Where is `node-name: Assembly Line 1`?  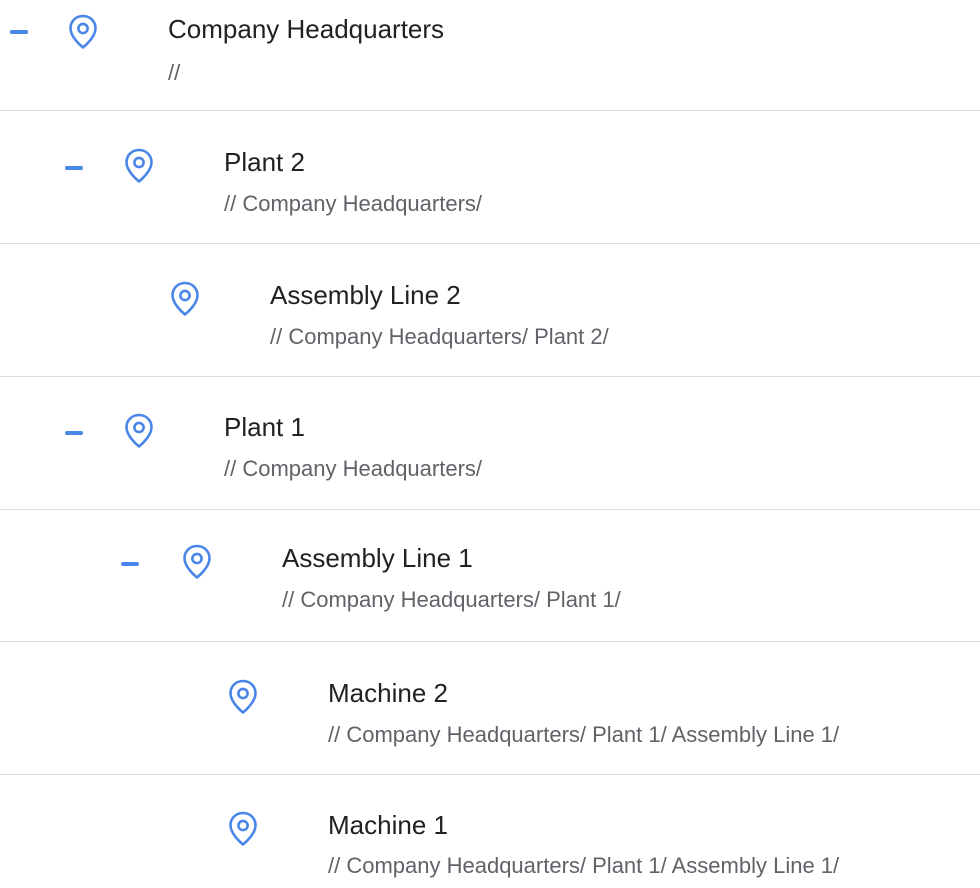
node-name: Assembly Line 1 is located at coordinates (377, 558).